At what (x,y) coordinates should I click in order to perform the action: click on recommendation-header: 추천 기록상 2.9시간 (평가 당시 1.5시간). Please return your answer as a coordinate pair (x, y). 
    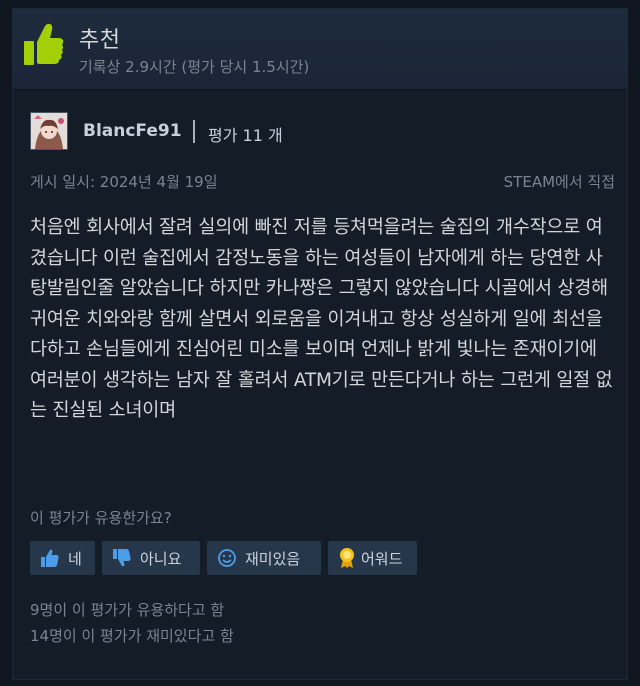
    Looking at the image, I should click on (320, 49).